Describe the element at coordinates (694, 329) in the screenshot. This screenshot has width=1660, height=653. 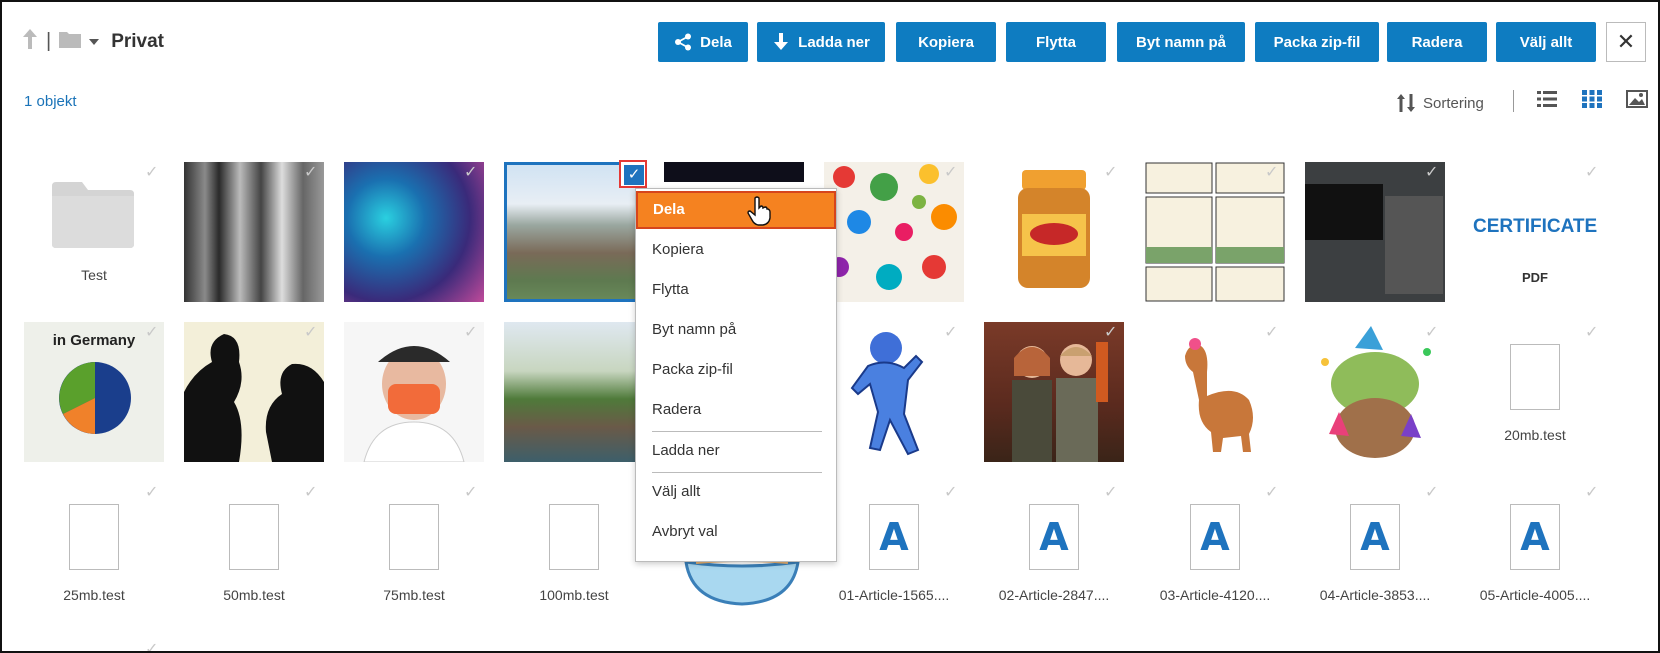
I see `menu-item-rename: Byt namn på` at that location.